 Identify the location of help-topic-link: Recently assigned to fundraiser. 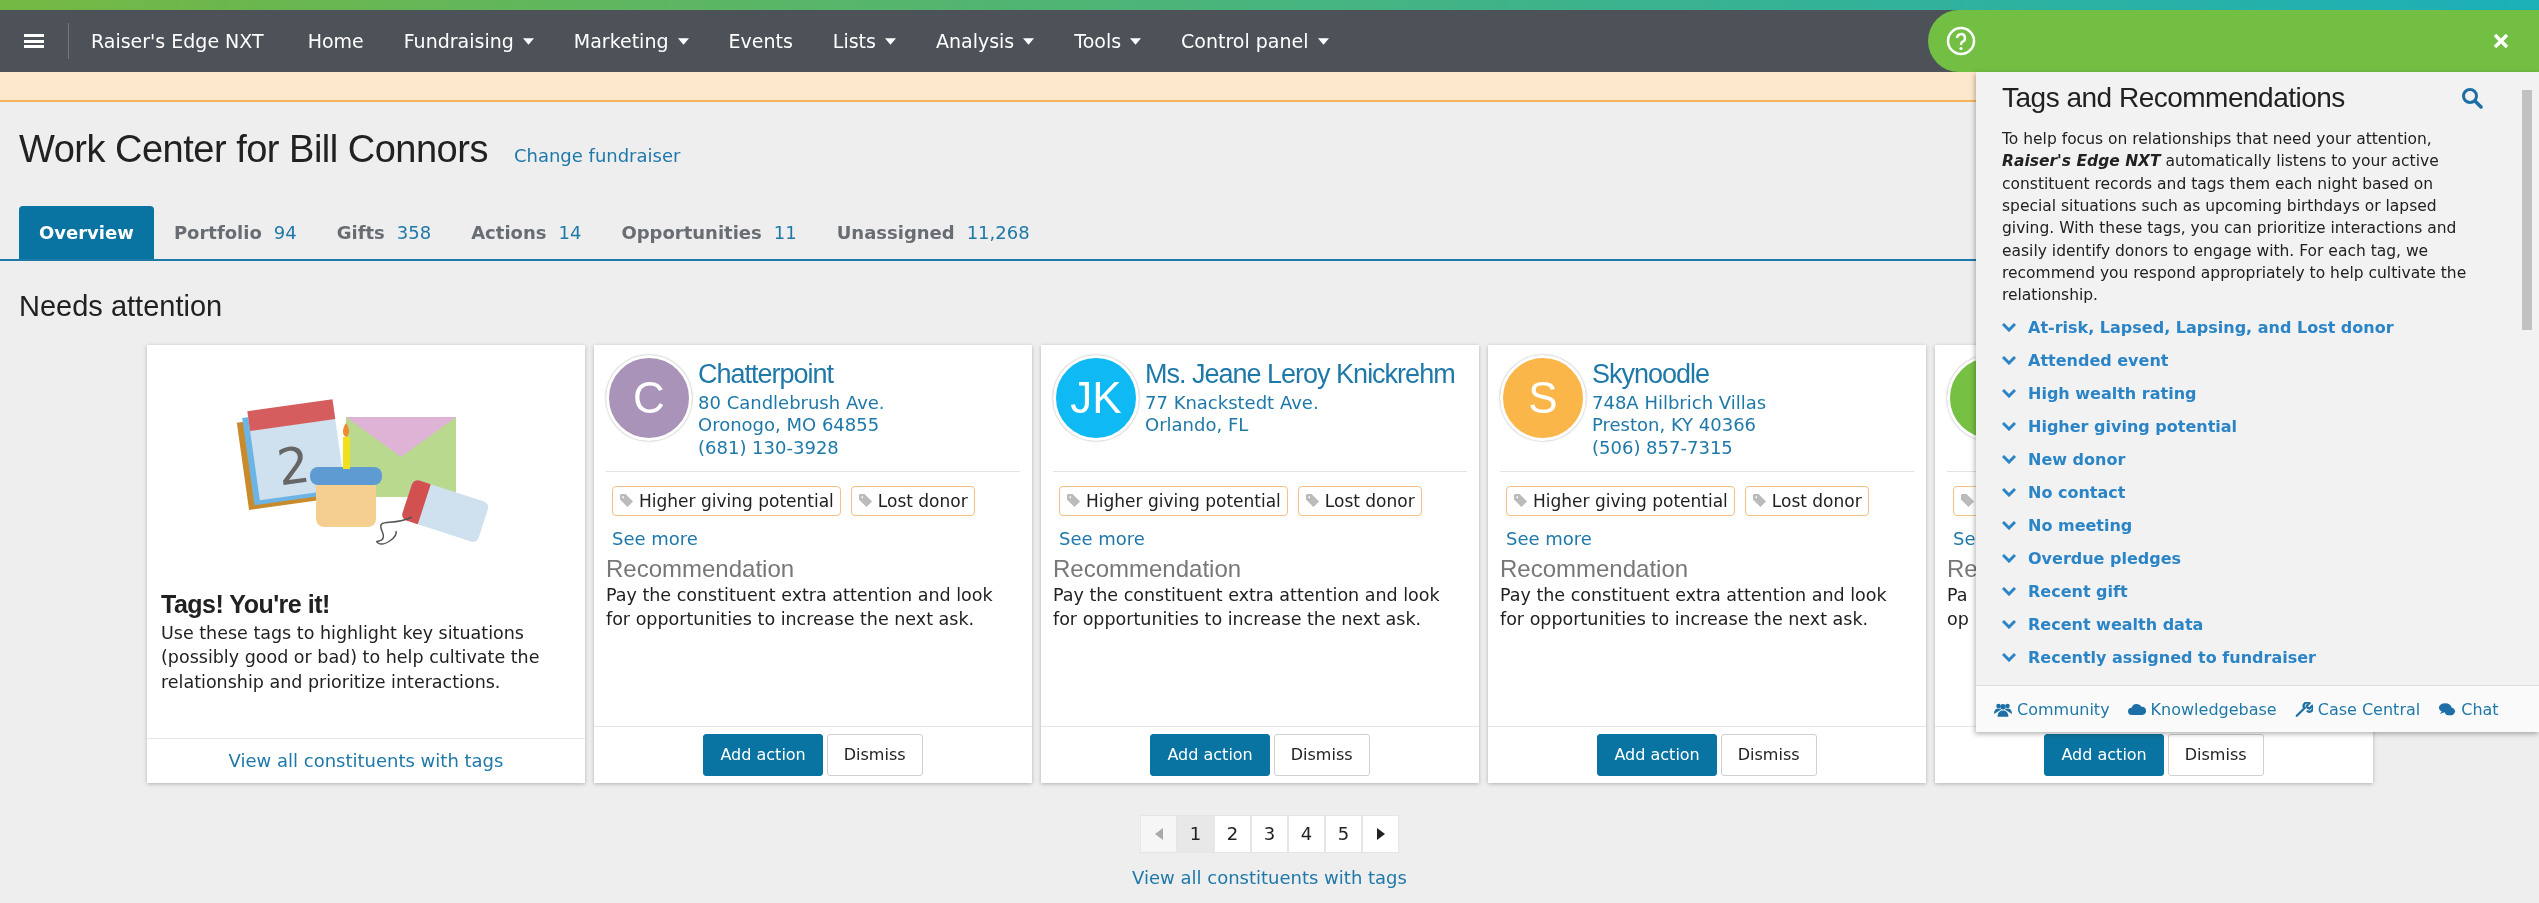
(2172, 657).